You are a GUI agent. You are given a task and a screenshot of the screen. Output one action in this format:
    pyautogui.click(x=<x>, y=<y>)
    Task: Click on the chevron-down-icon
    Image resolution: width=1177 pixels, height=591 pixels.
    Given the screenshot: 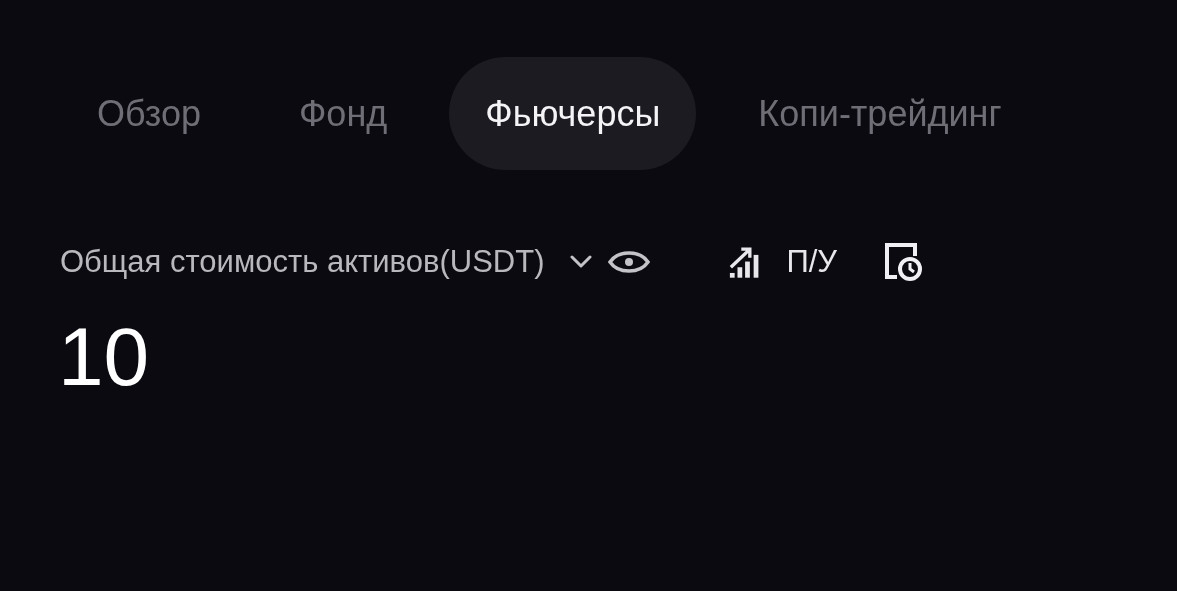 What is the action you would take?
    pyautogui.click(x=581, y=262)
    